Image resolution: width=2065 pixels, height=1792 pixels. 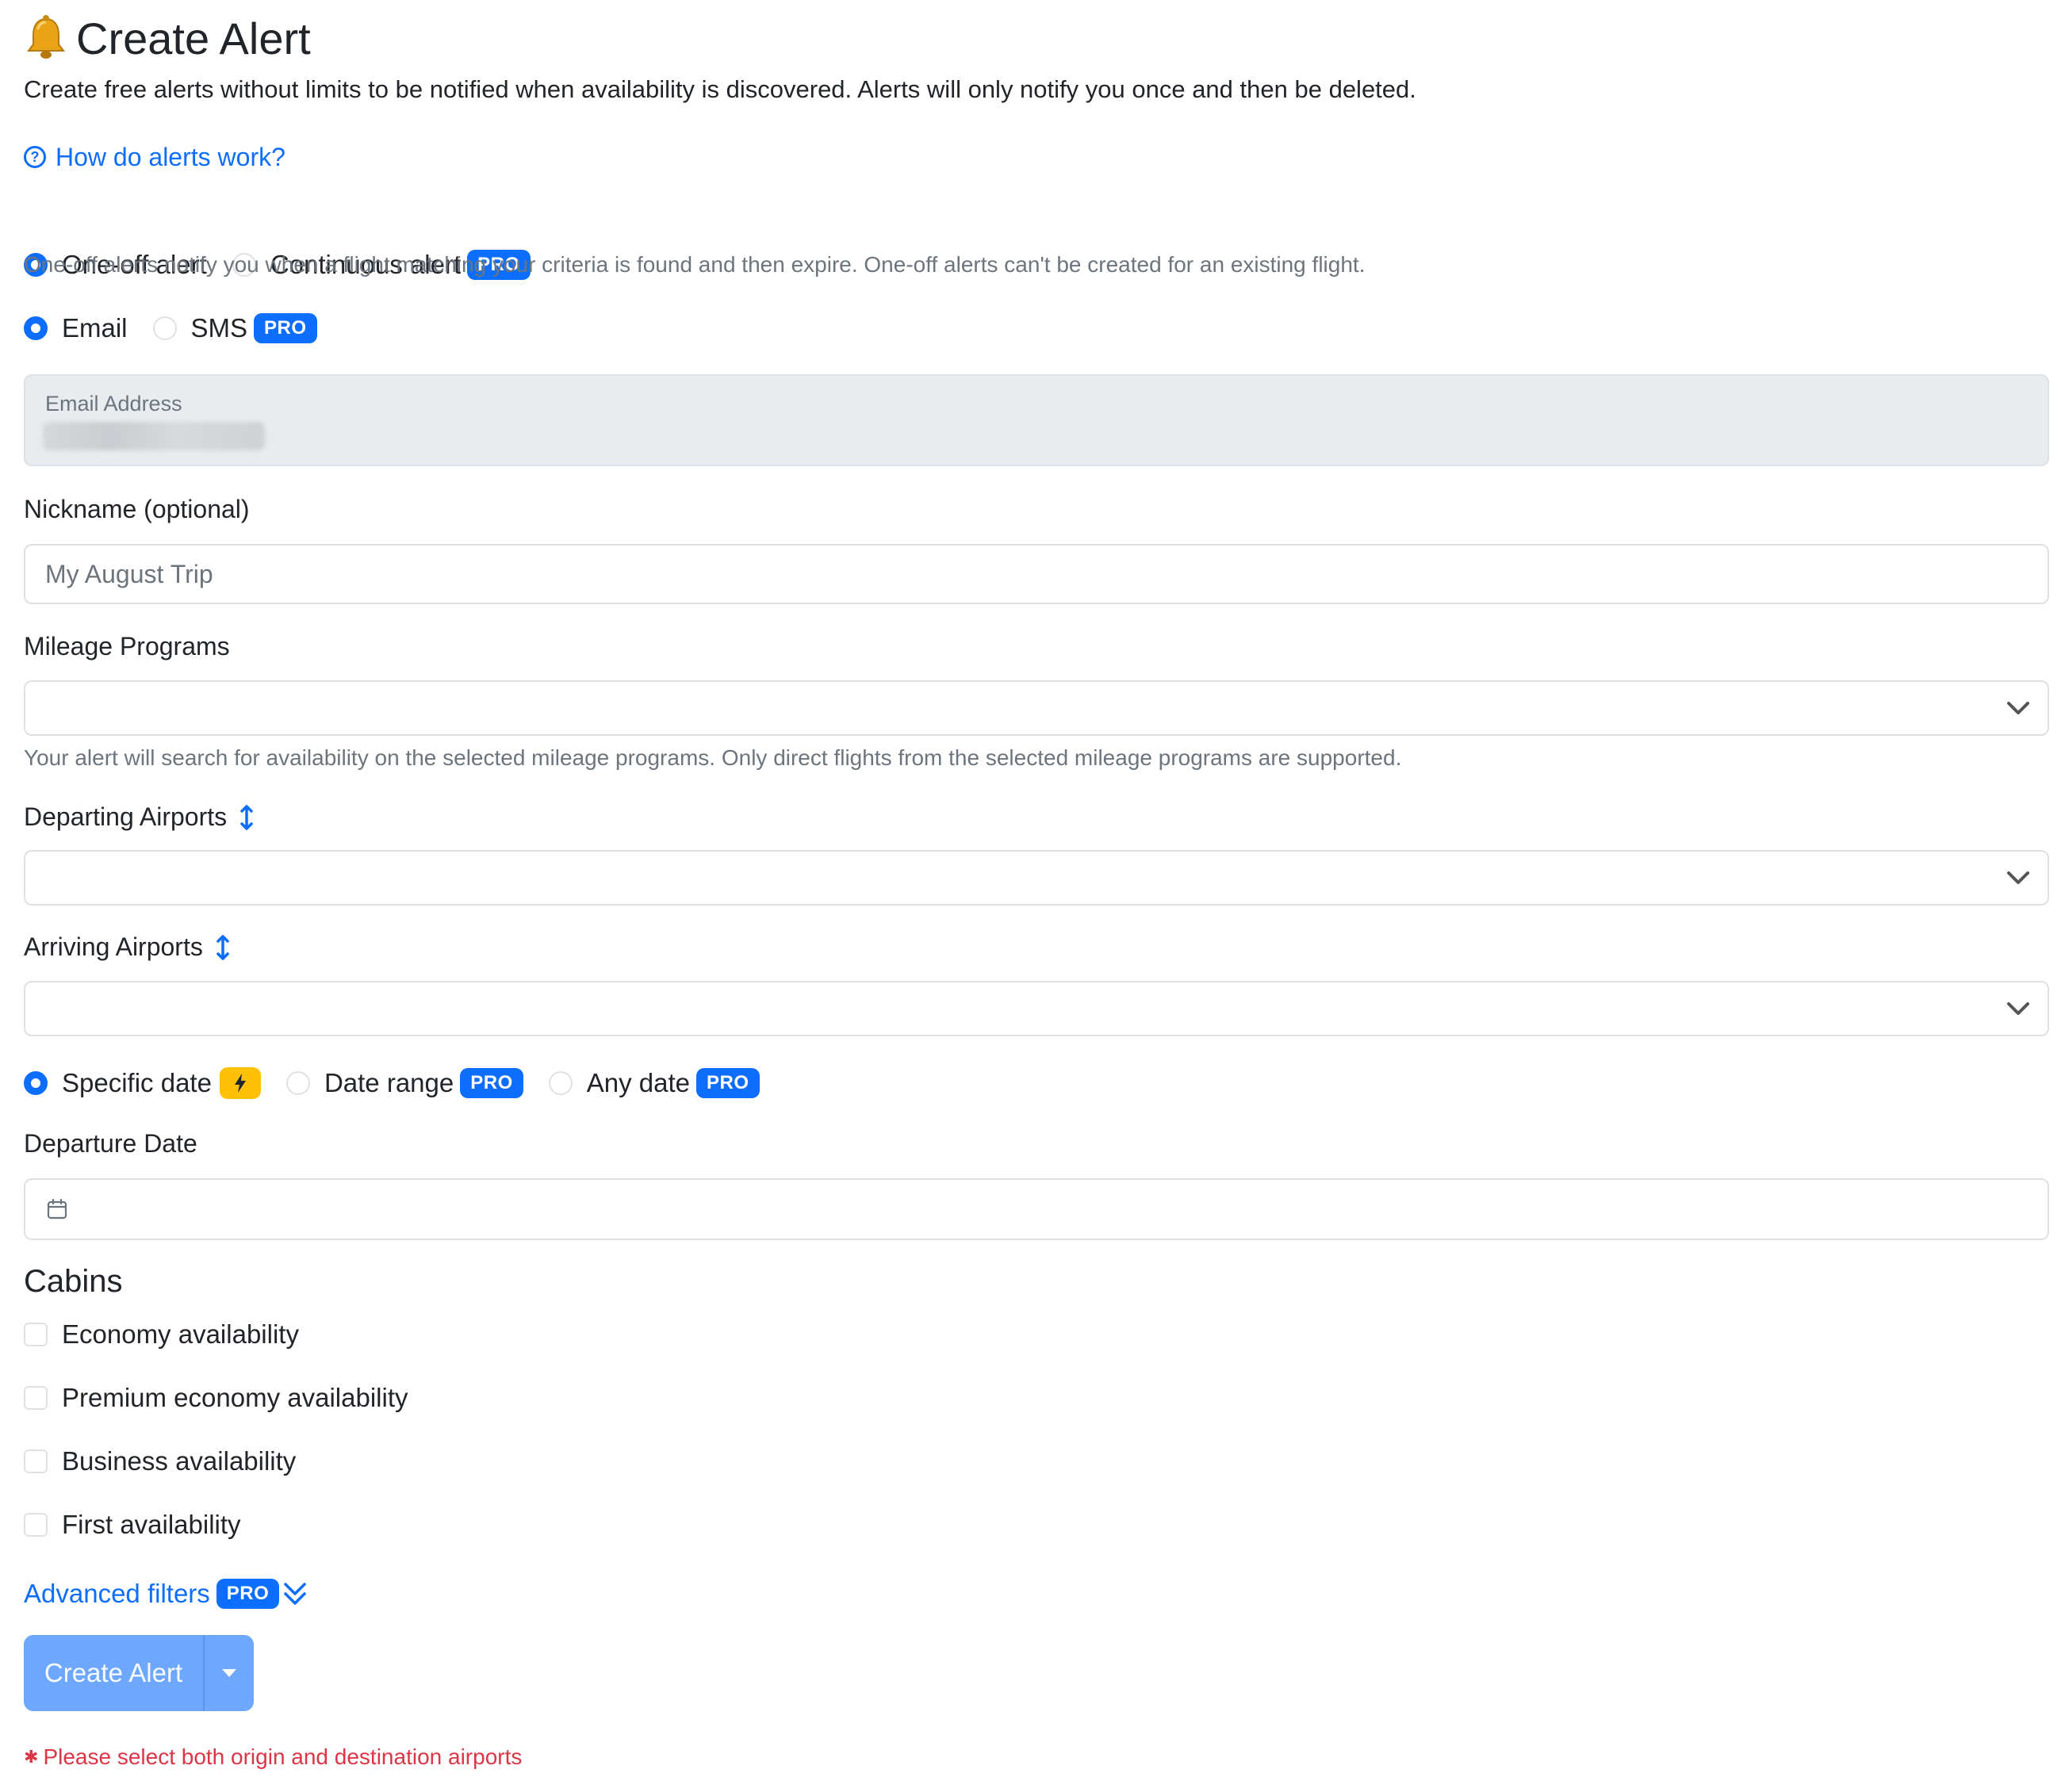 I want to click on date-range-label: Date range, so click(x=389, y=1082).